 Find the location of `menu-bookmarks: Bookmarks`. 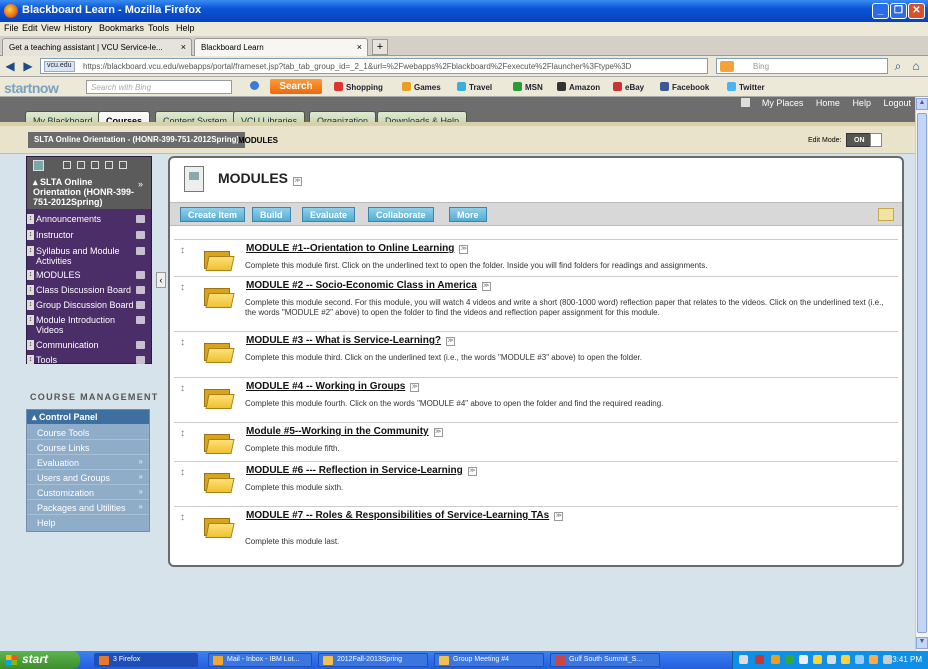

menu-bookmarks: Bookmarks is located at coordinates (121, 28).